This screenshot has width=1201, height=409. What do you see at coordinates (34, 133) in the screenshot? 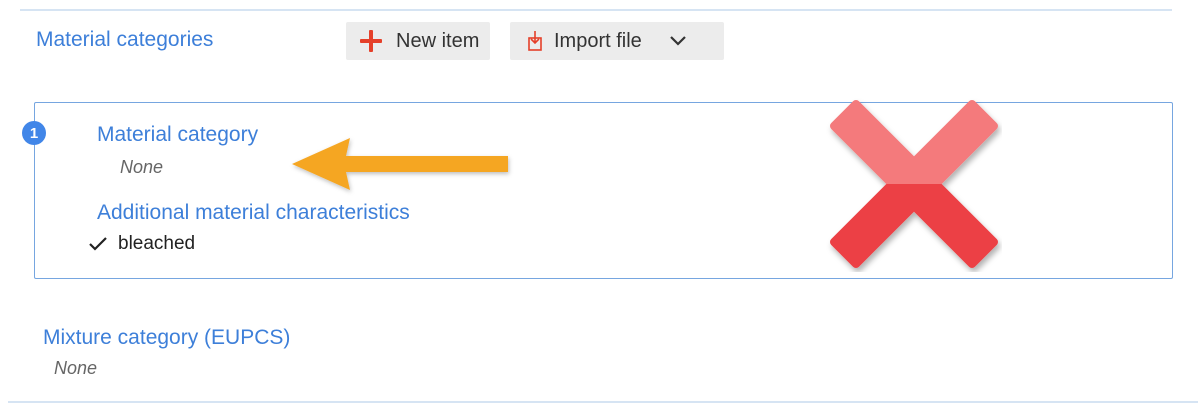
I see `item-number-badge: 1` at bounding box center [34, 133].